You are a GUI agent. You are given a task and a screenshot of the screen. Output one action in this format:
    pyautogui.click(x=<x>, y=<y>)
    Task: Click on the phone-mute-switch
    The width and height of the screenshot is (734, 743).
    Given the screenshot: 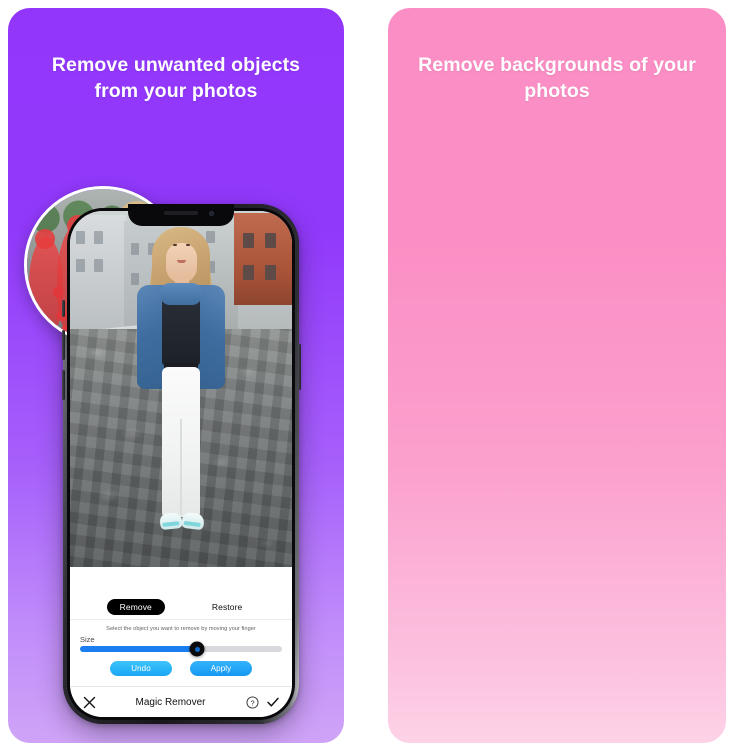 What is the action you would take?
    pyautogui.click(x=63, y=308)
    